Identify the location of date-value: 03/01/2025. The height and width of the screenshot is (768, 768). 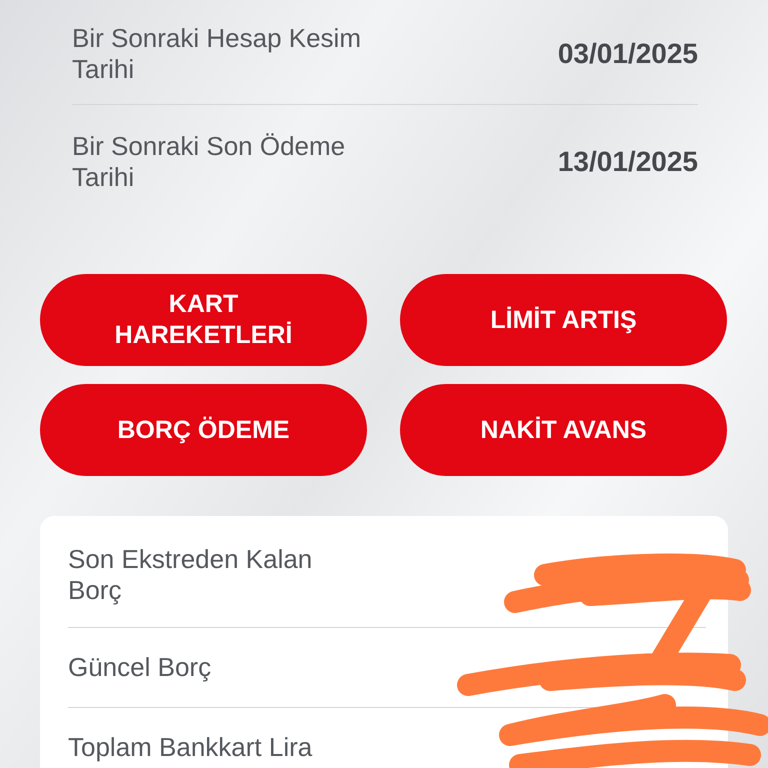
(628, 54).